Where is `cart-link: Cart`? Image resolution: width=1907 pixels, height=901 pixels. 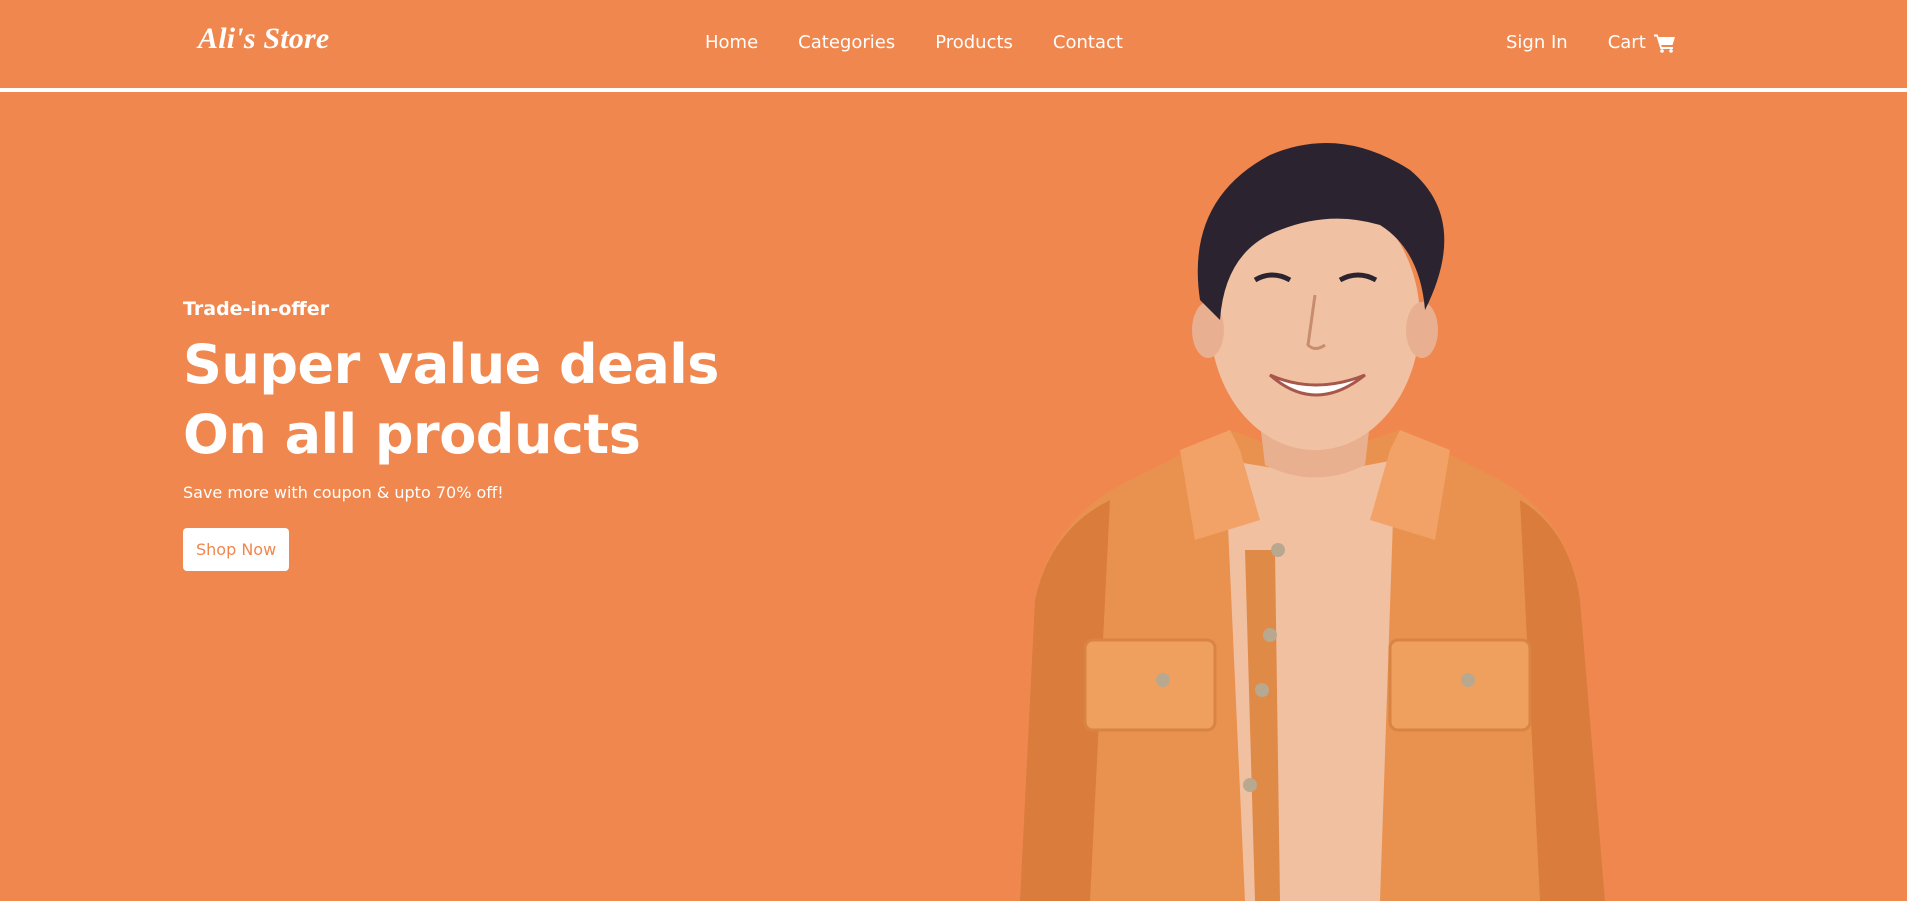 cart-link: Cart is located at coordinates (1642, 43).